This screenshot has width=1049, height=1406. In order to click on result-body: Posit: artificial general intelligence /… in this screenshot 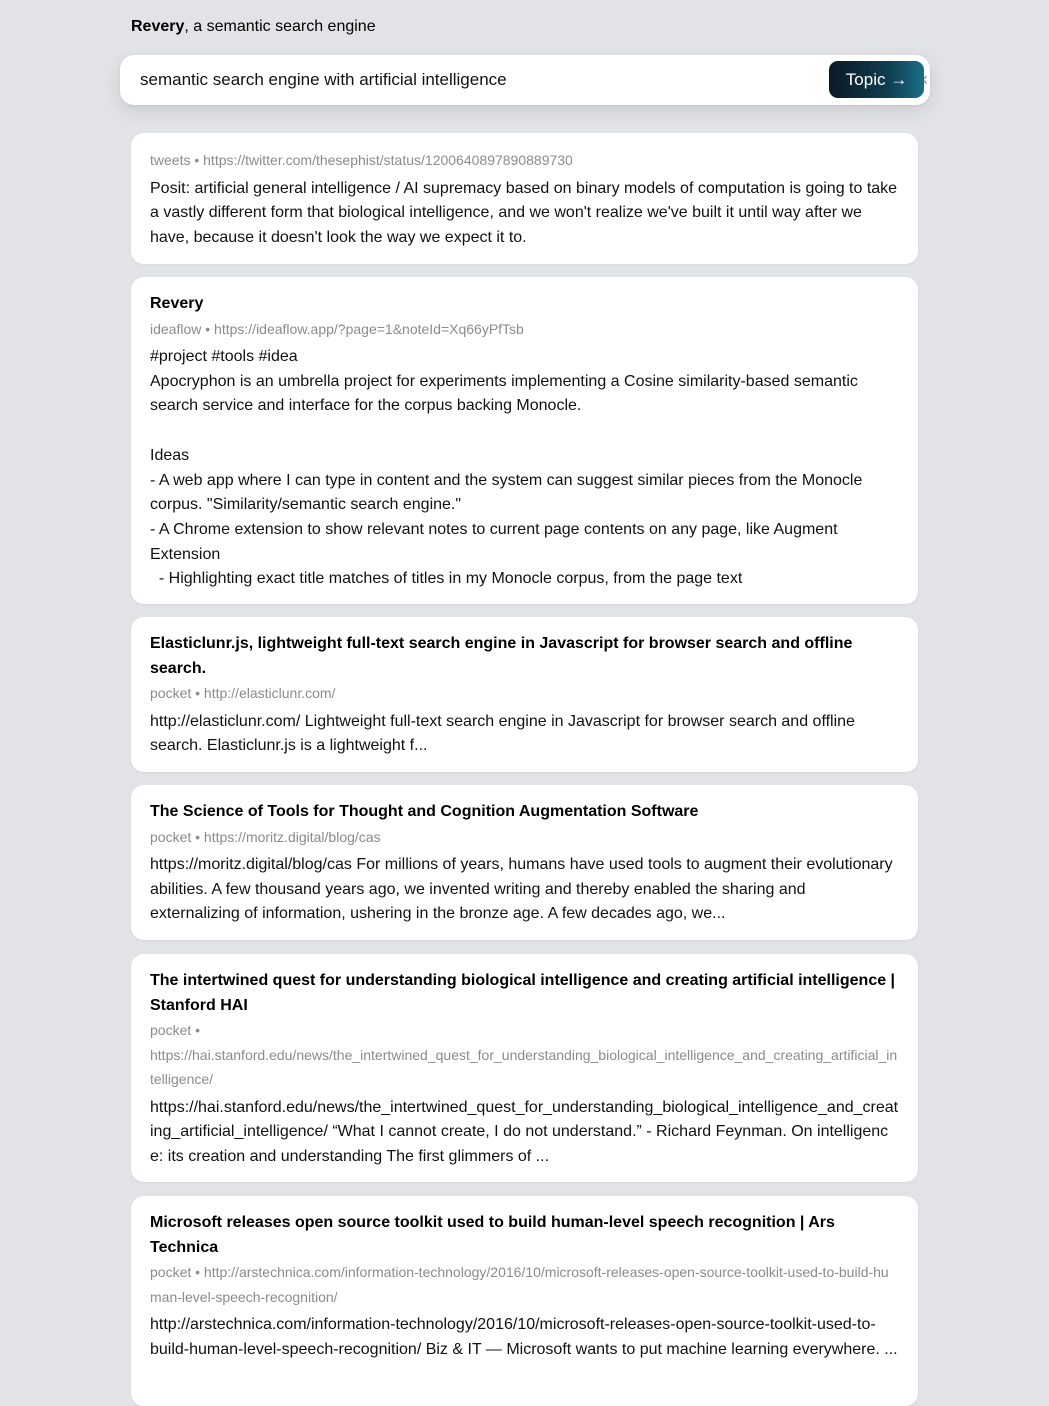, I will do `click(526, 212)`.